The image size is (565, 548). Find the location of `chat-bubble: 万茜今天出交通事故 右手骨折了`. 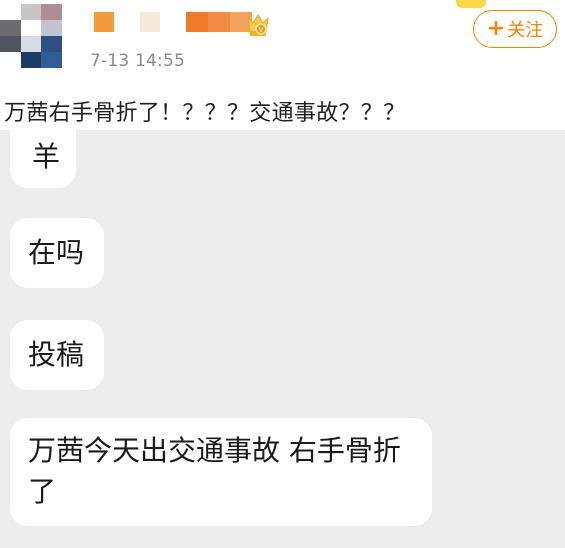

chat-bubble: 万茜今天出交通事故 右手骨折了 is located at coordinates (221, 472).